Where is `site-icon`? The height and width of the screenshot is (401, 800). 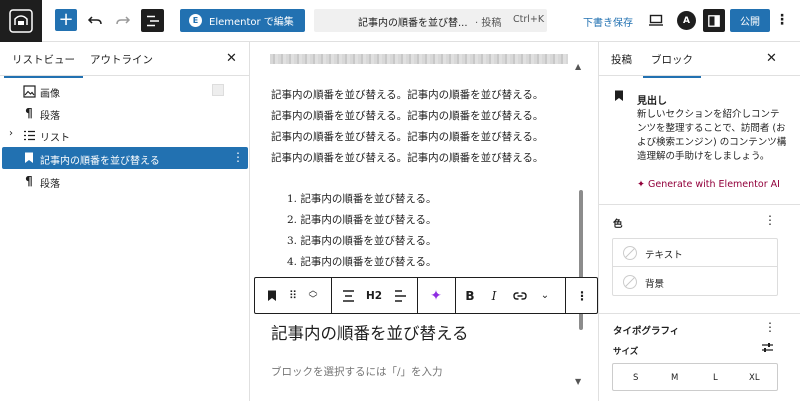 site-icon is located at coordinates (21, 21).